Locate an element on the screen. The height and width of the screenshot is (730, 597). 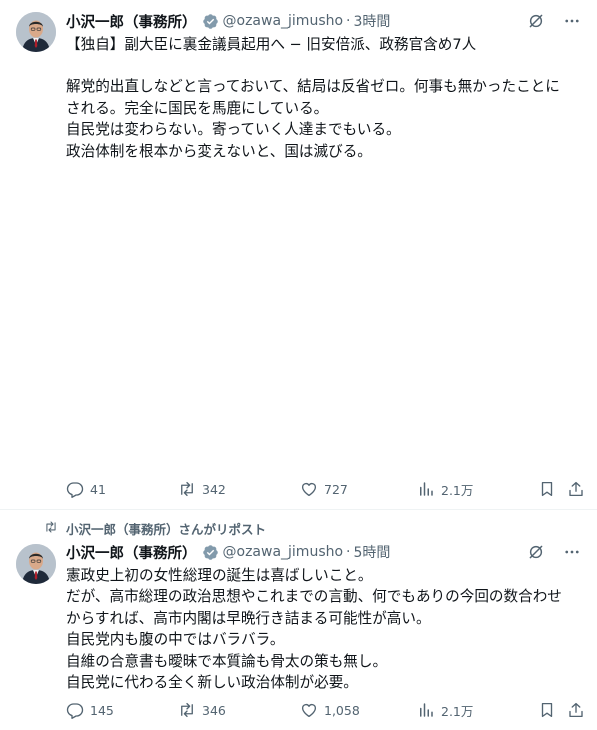
repost-context-label: 小沢一郎（事務所）さんがリポスト is located at coordinates (166, 529).